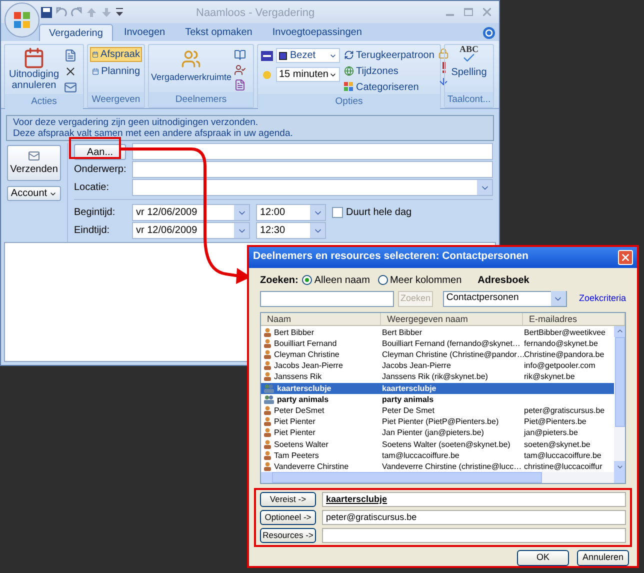 The image size is (644, 573). Describe the element at coordinates (562, 466) in the screenshot. I see `contact-email: christine@luccacoiffur` at that location.